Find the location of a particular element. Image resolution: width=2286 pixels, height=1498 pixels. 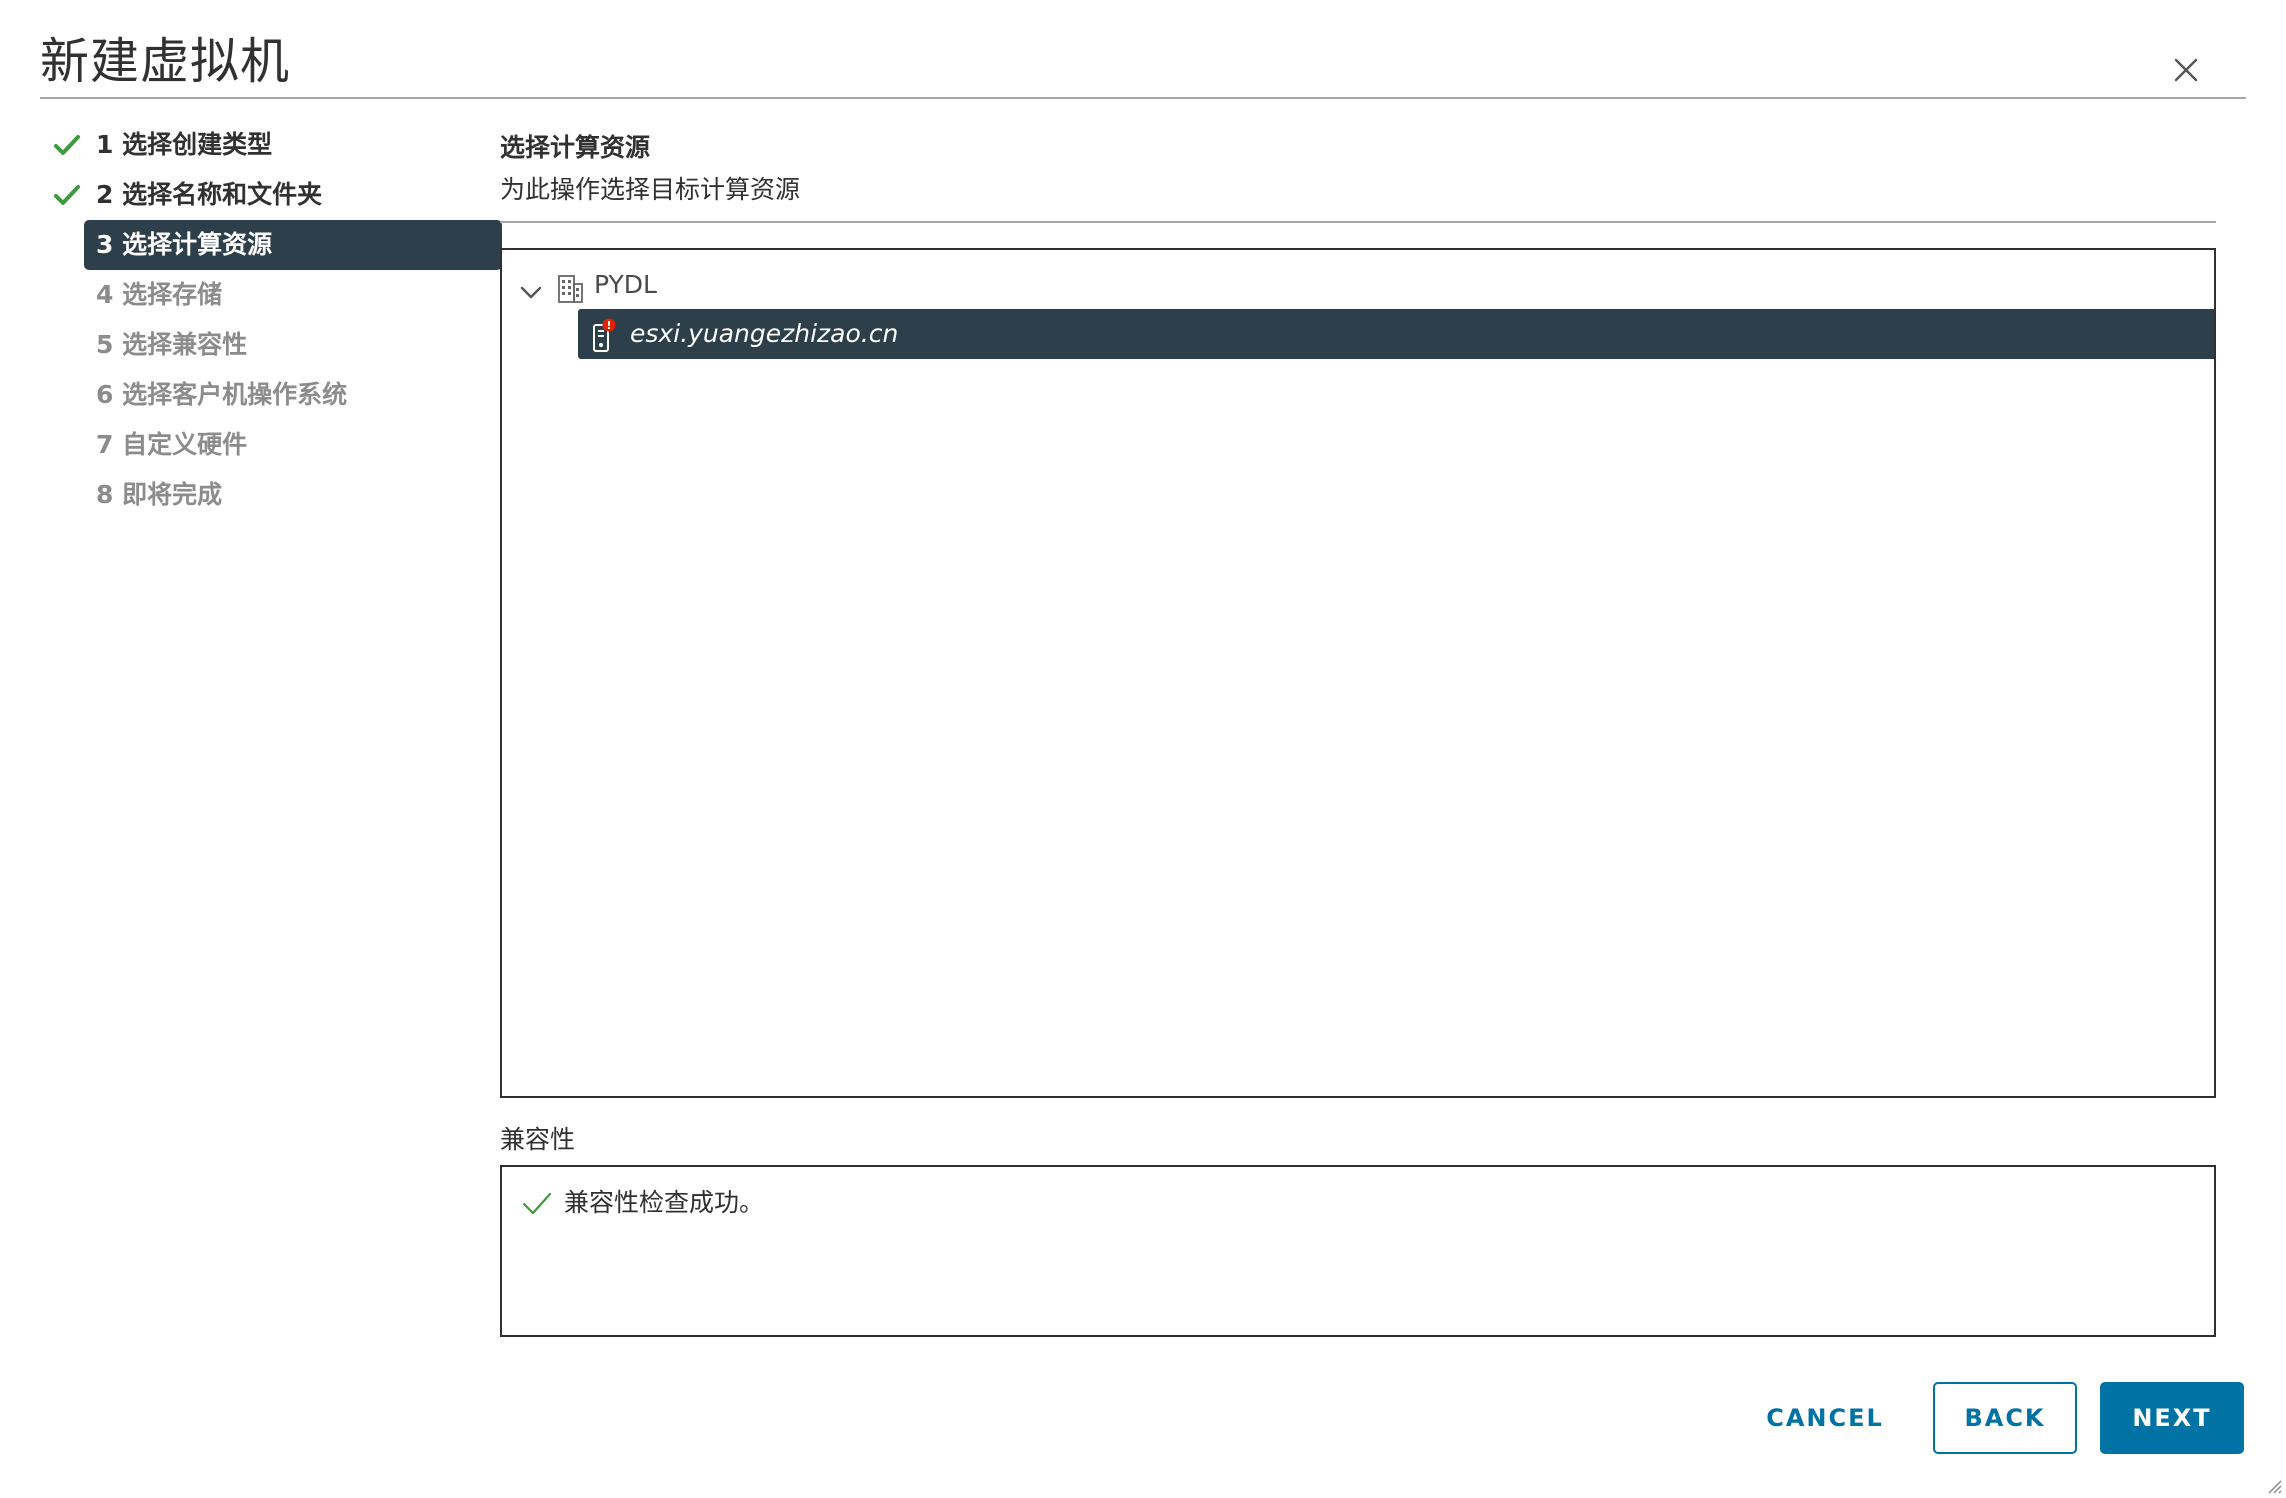

step-select-compute-resource: 3 选择计算资源 is located at coordinates (293, 245).